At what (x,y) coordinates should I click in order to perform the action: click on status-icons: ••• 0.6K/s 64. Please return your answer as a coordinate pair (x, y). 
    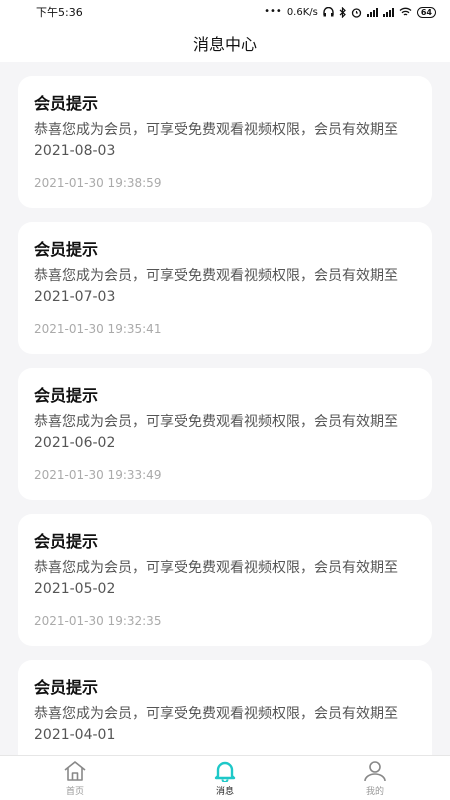
    Looking at the image, I should click on (350, 12).